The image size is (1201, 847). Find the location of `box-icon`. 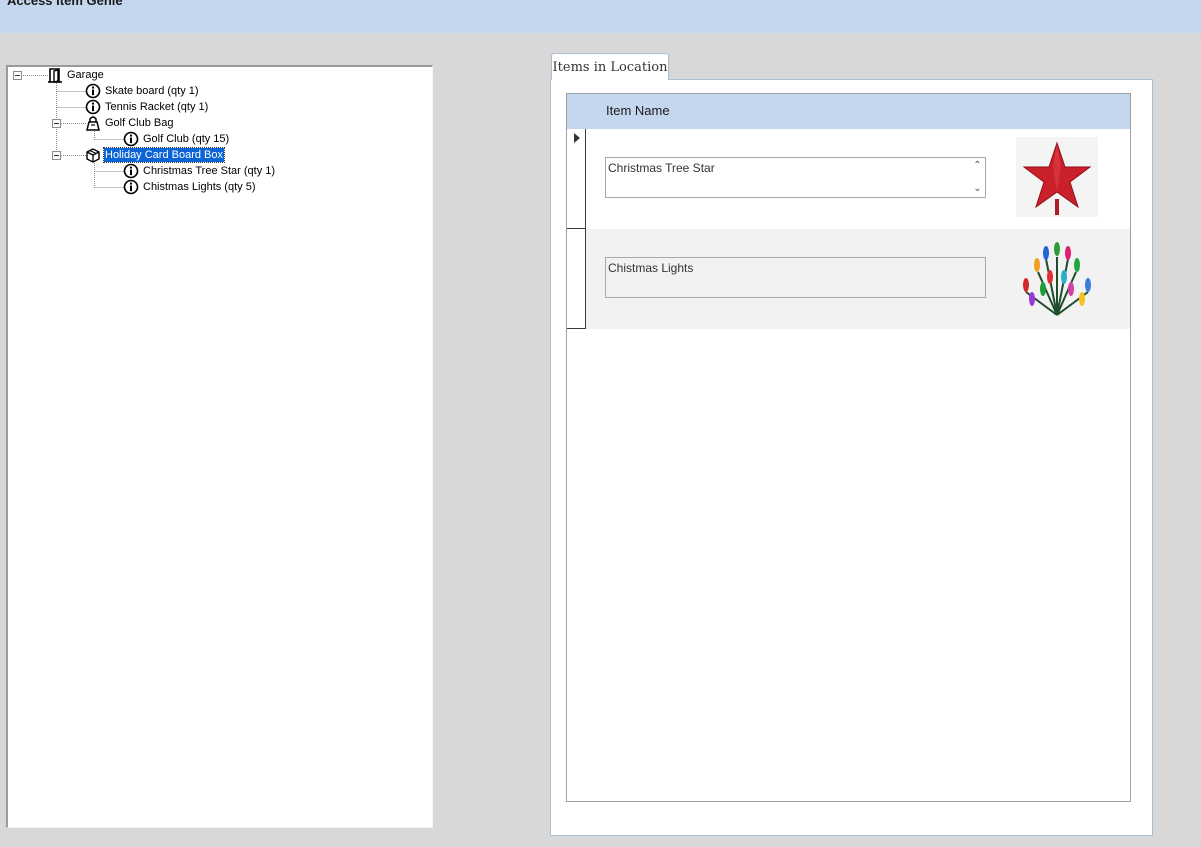

box-icon is located at coordinates (93, 155).